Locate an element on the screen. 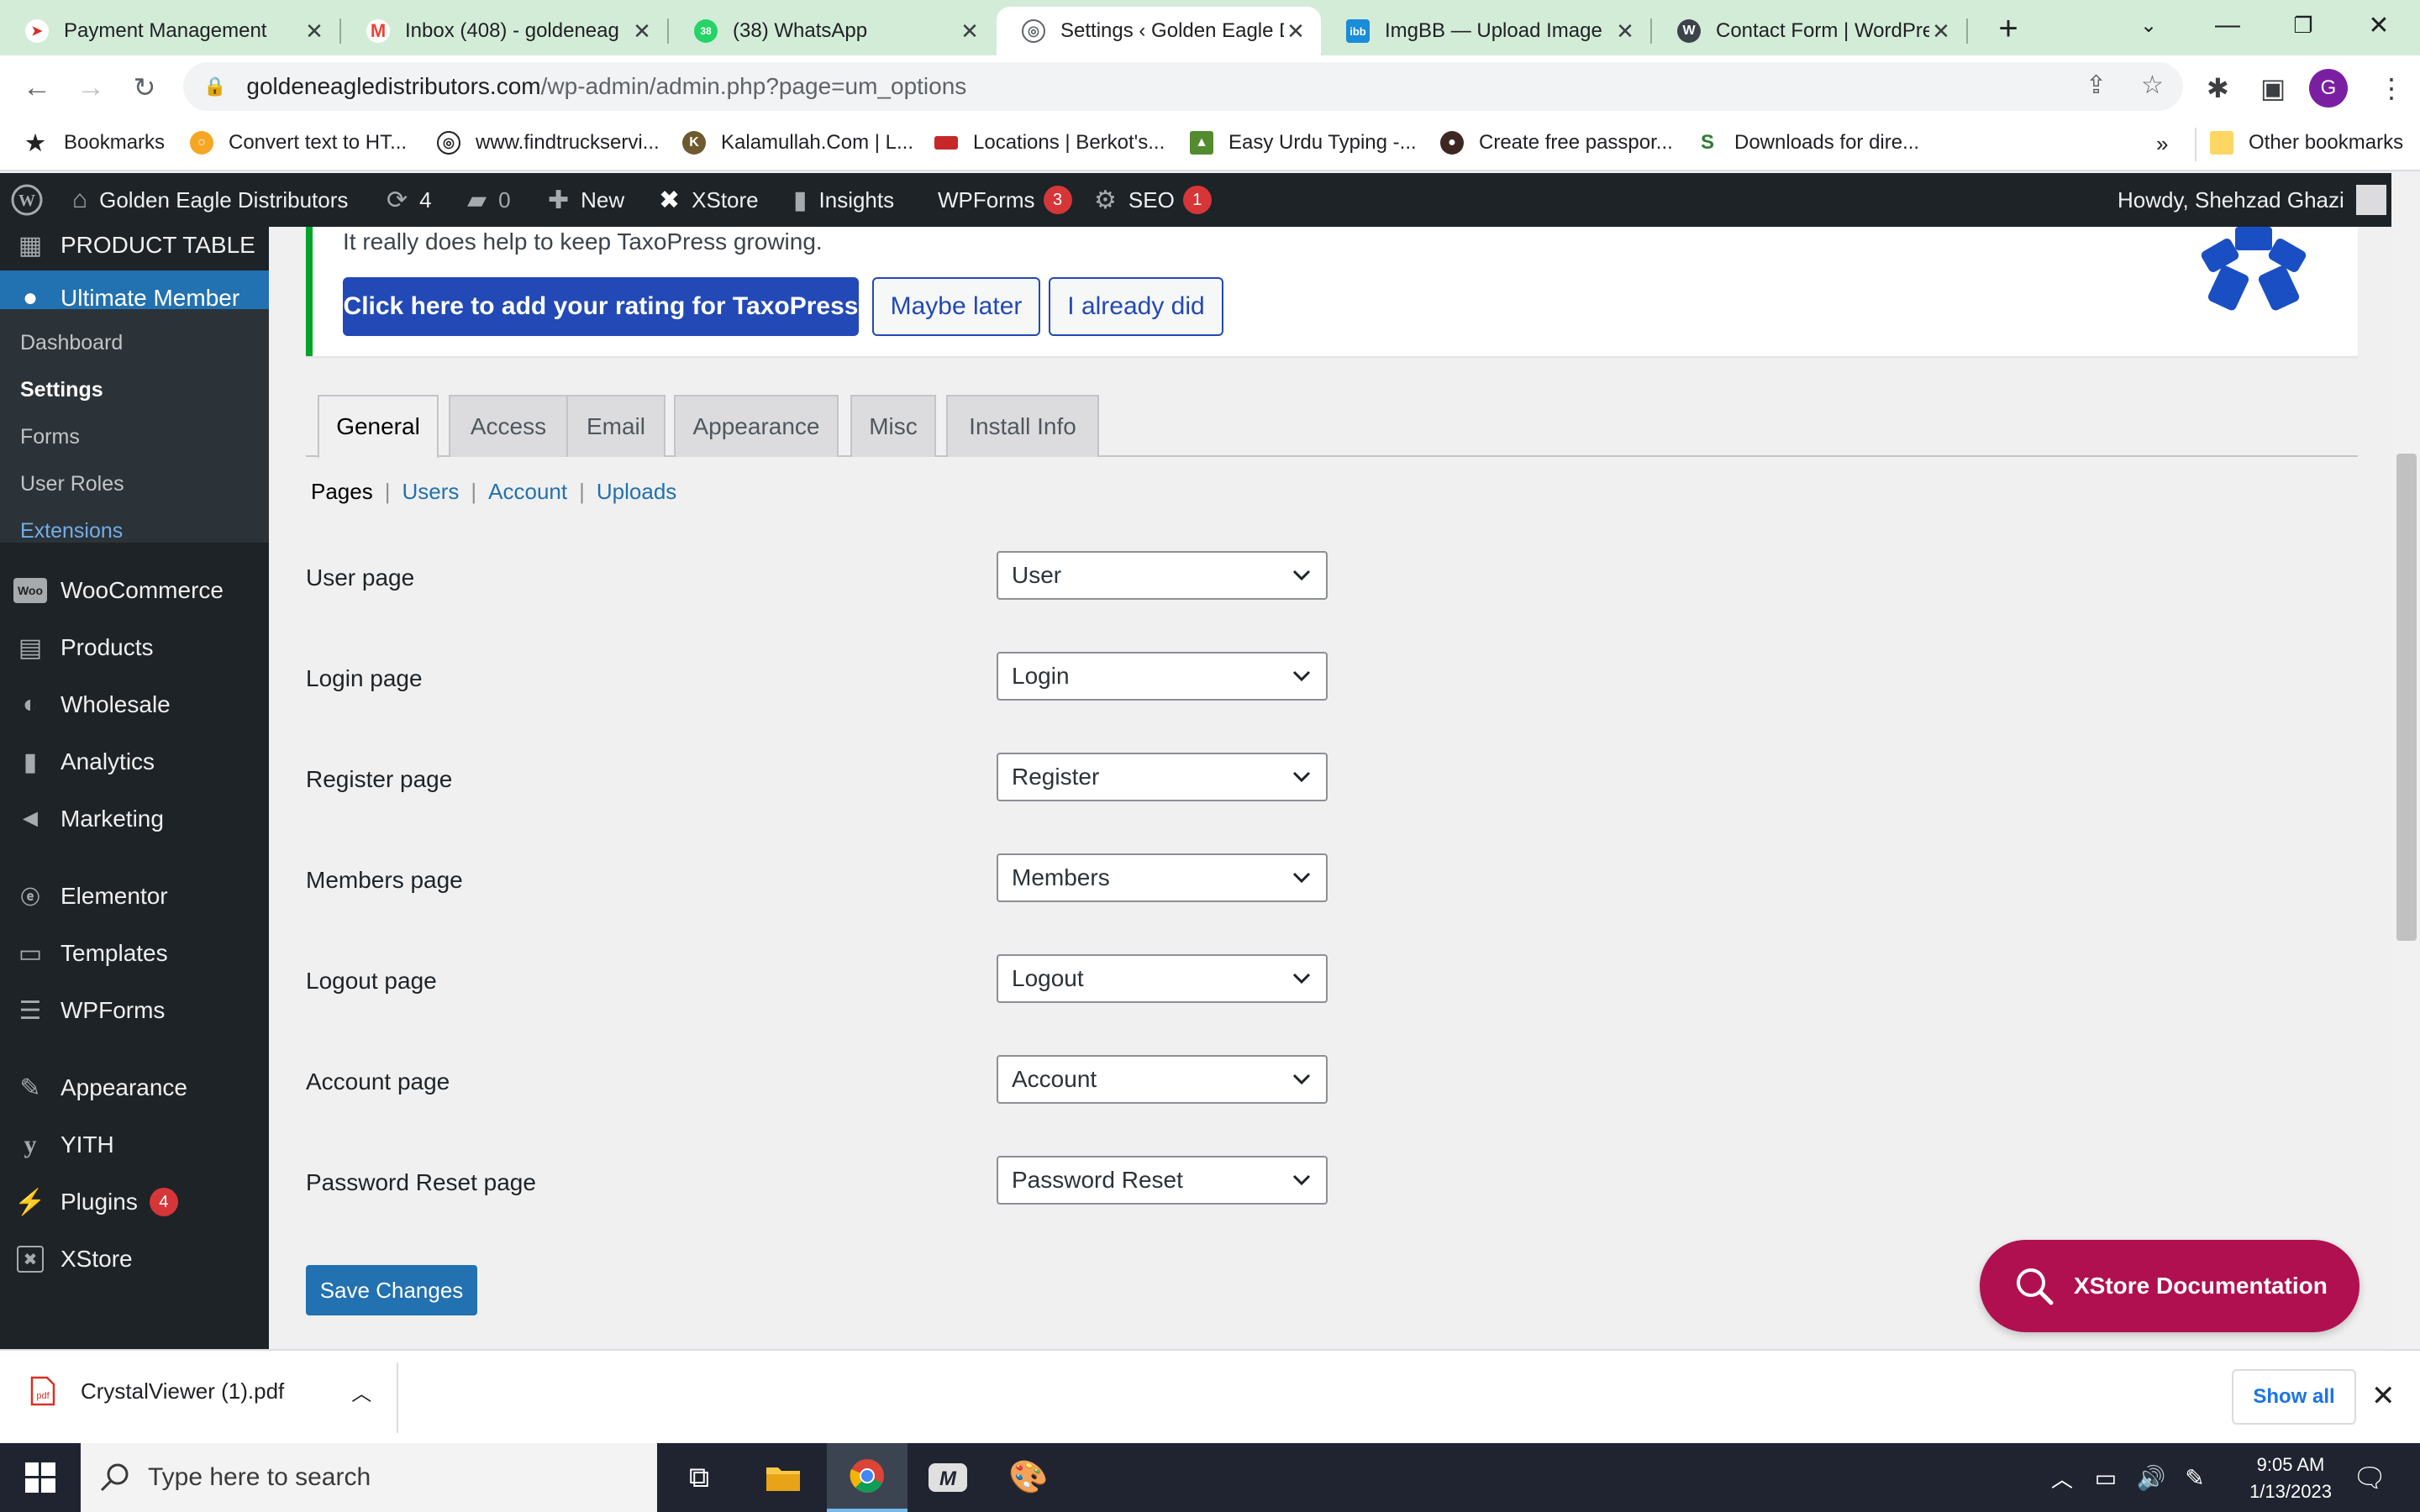  task-view-icon: ⧉ is located at coordinates (699, 1477).